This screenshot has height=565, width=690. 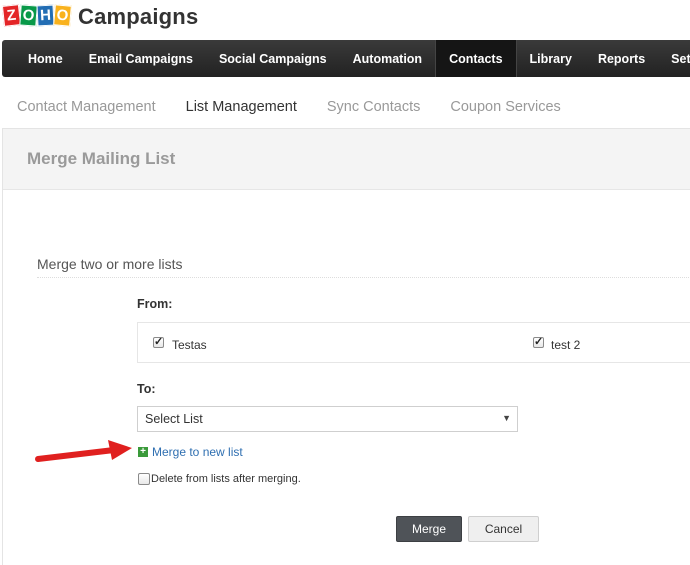 What do you see at coordinates (327, 419) in the screenshot?
I see `target-list-select: Select List ▼` at bounding box center [327, 419].